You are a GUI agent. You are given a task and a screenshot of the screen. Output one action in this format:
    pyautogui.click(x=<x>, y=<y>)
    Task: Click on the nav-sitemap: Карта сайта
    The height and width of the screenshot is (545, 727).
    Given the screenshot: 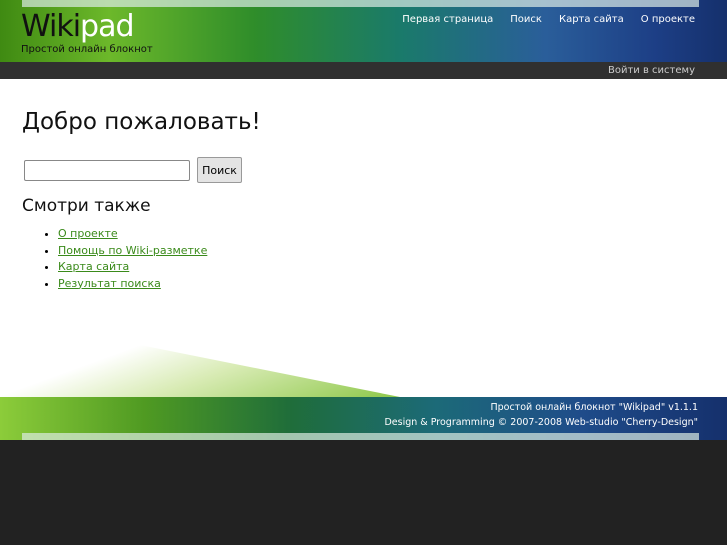 What is the action you would take?
    pyautogui.click(x=591, y=19)
    